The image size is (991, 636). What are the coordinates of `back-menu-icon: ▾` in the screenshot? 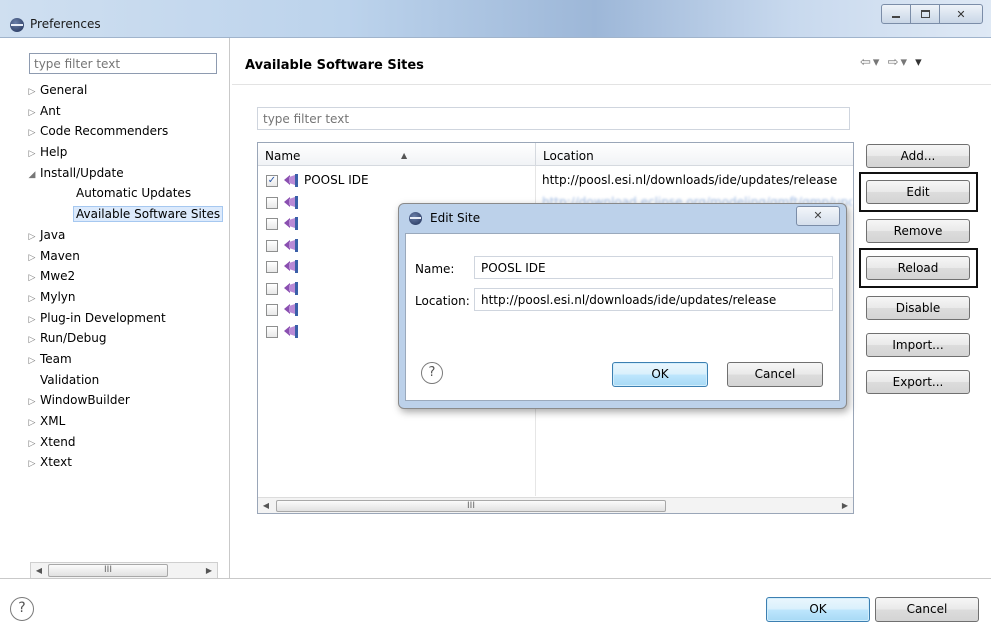 It's located at (877, 62).